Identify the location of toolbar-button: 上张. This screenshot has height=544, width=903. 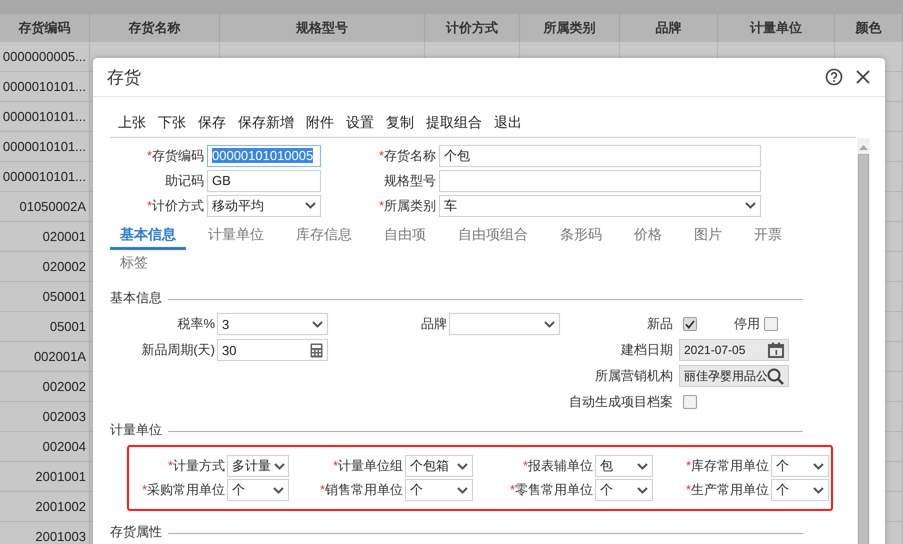
(138, 123).